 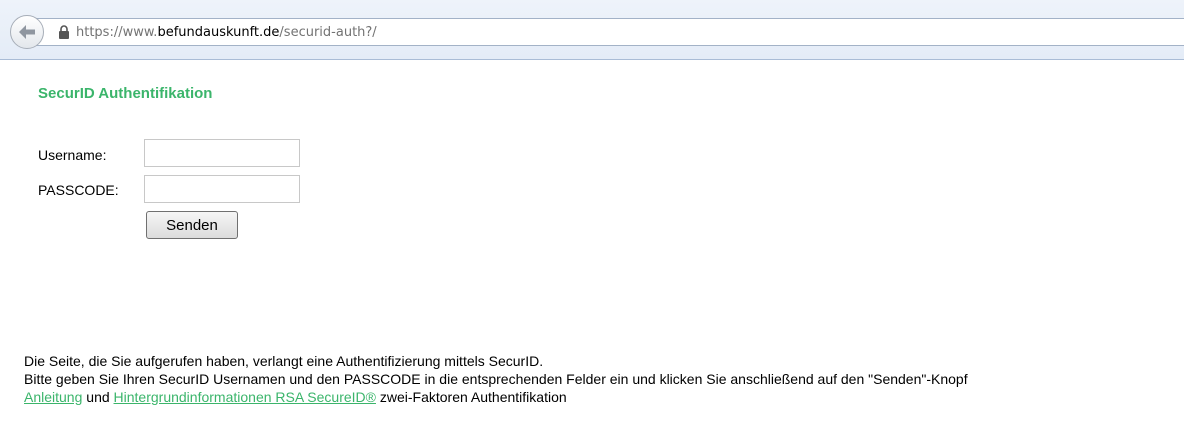 I want to click on url-path: /securid-auth?/, so click(x=328, y=32).